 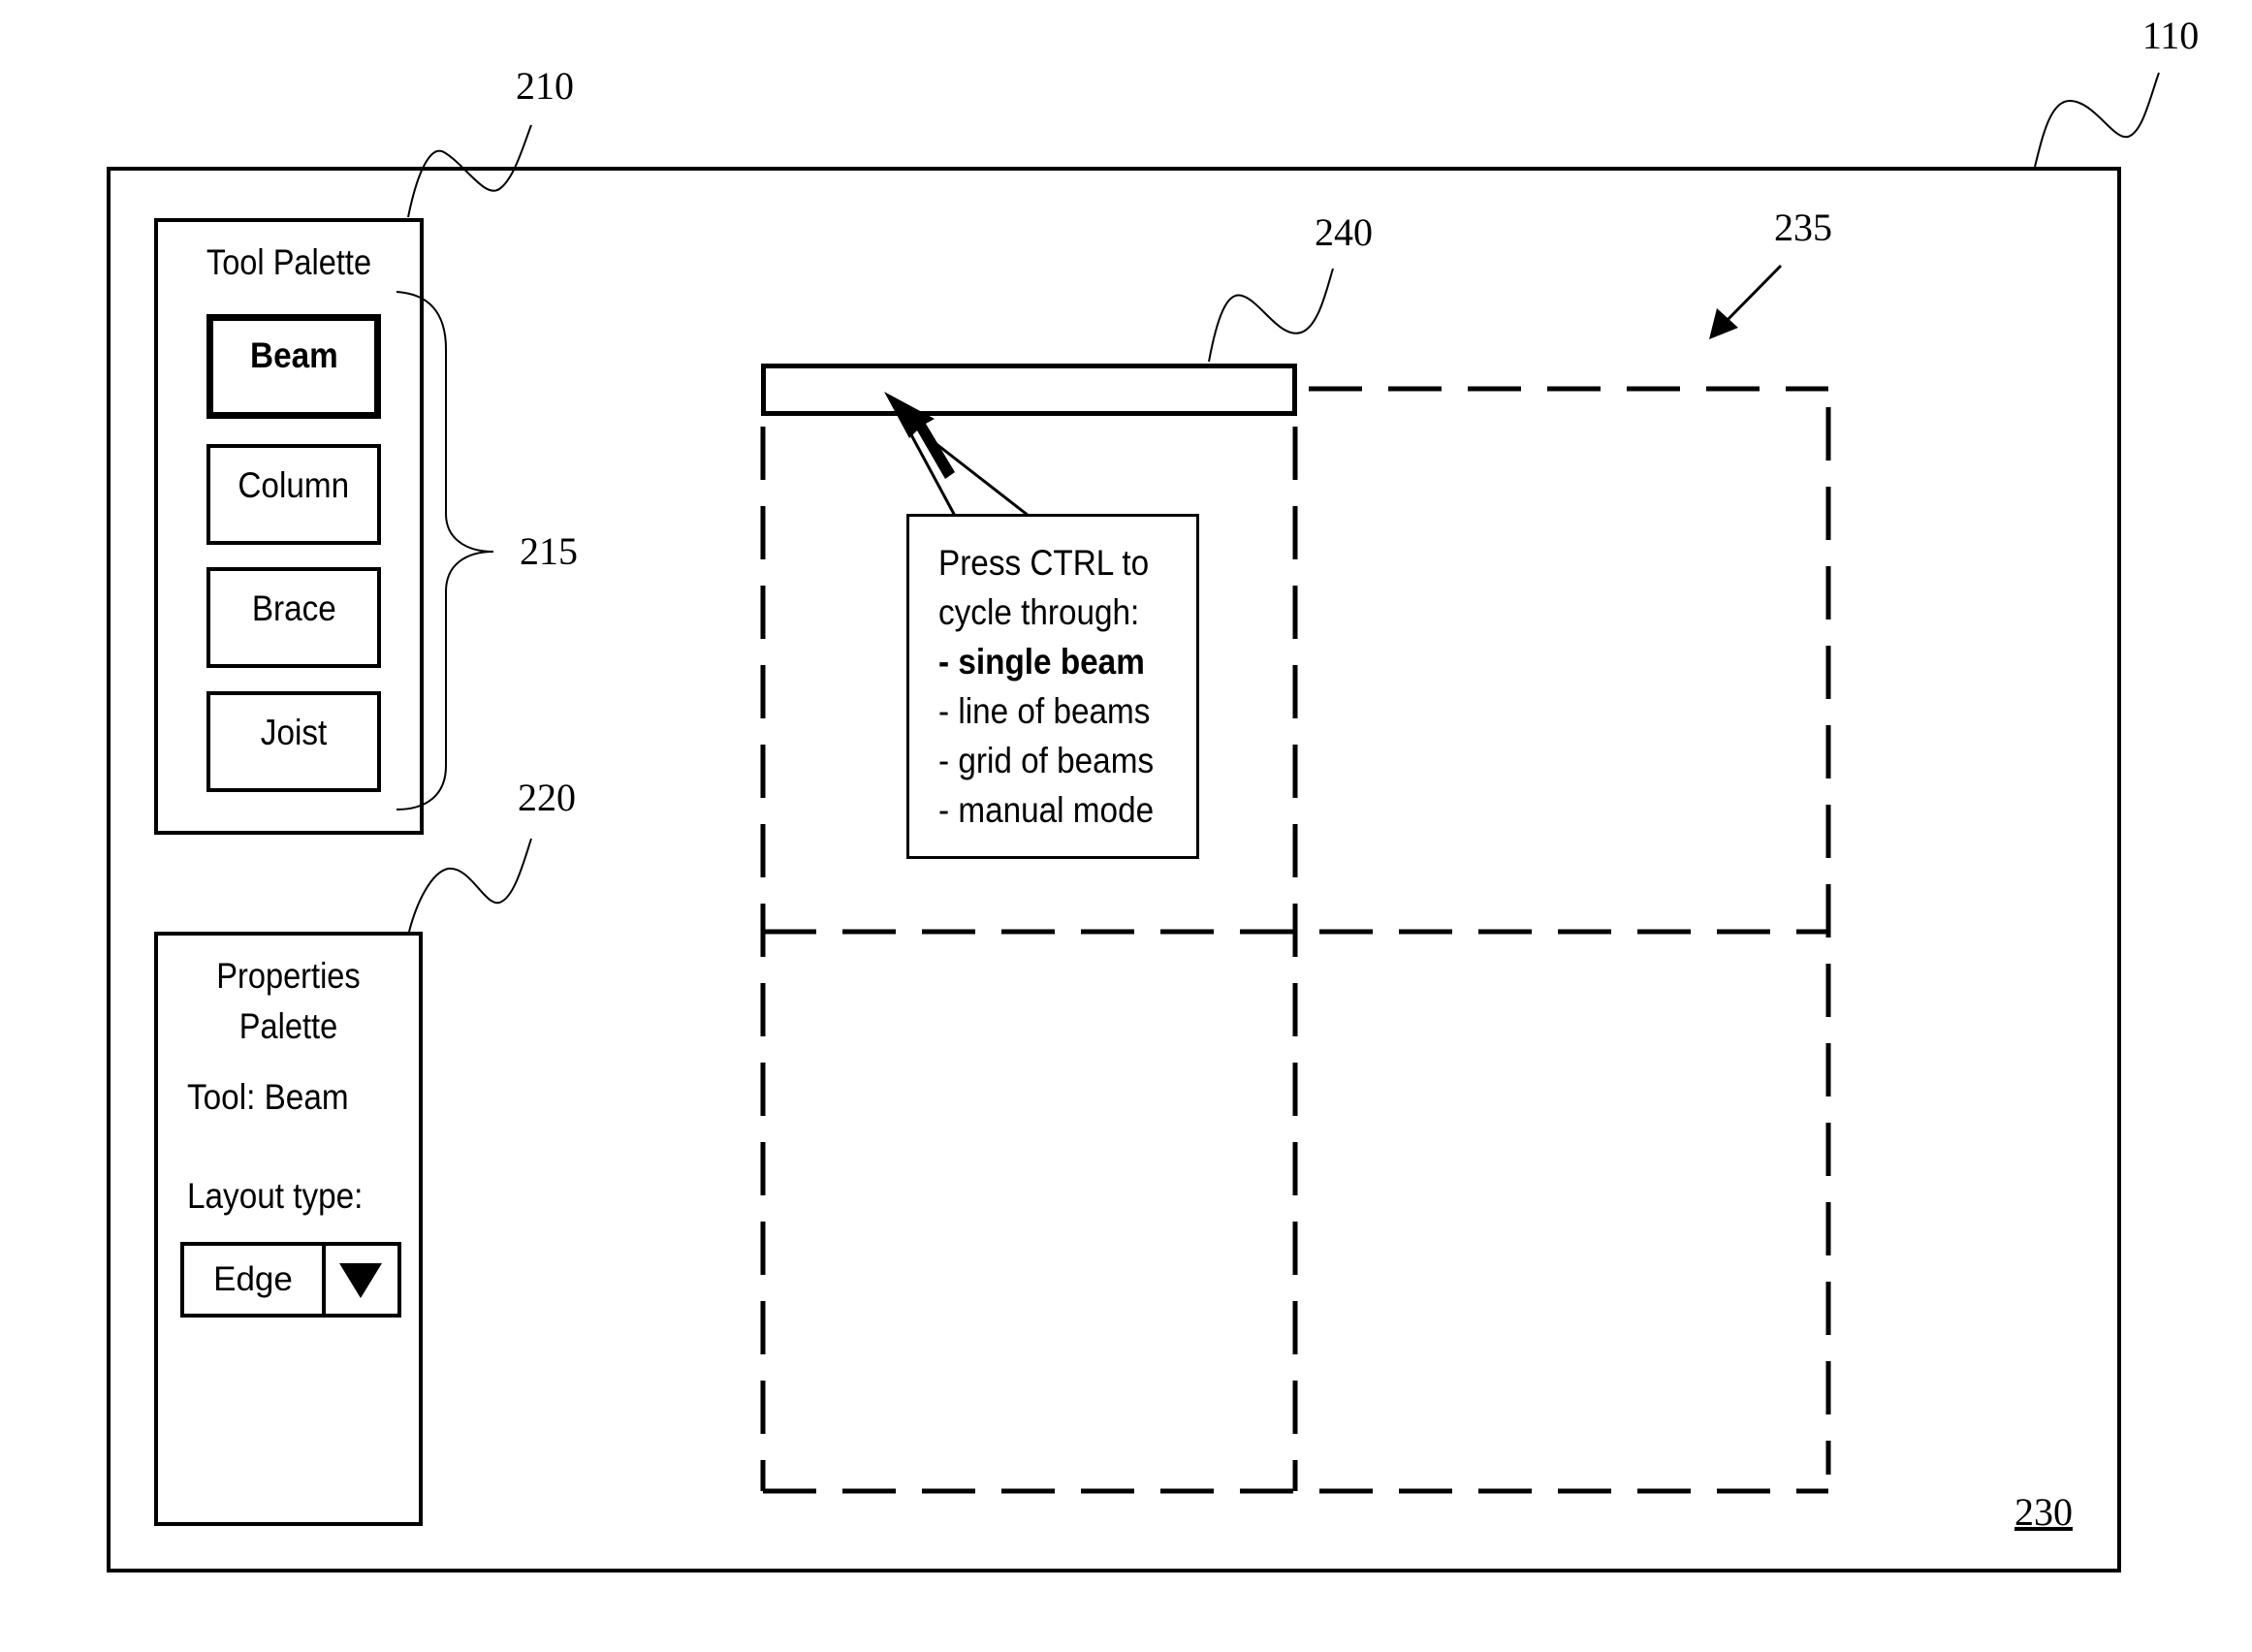 I want to click on tooltip-option-single-beam: - single beam, so click(x=1041, y=662).